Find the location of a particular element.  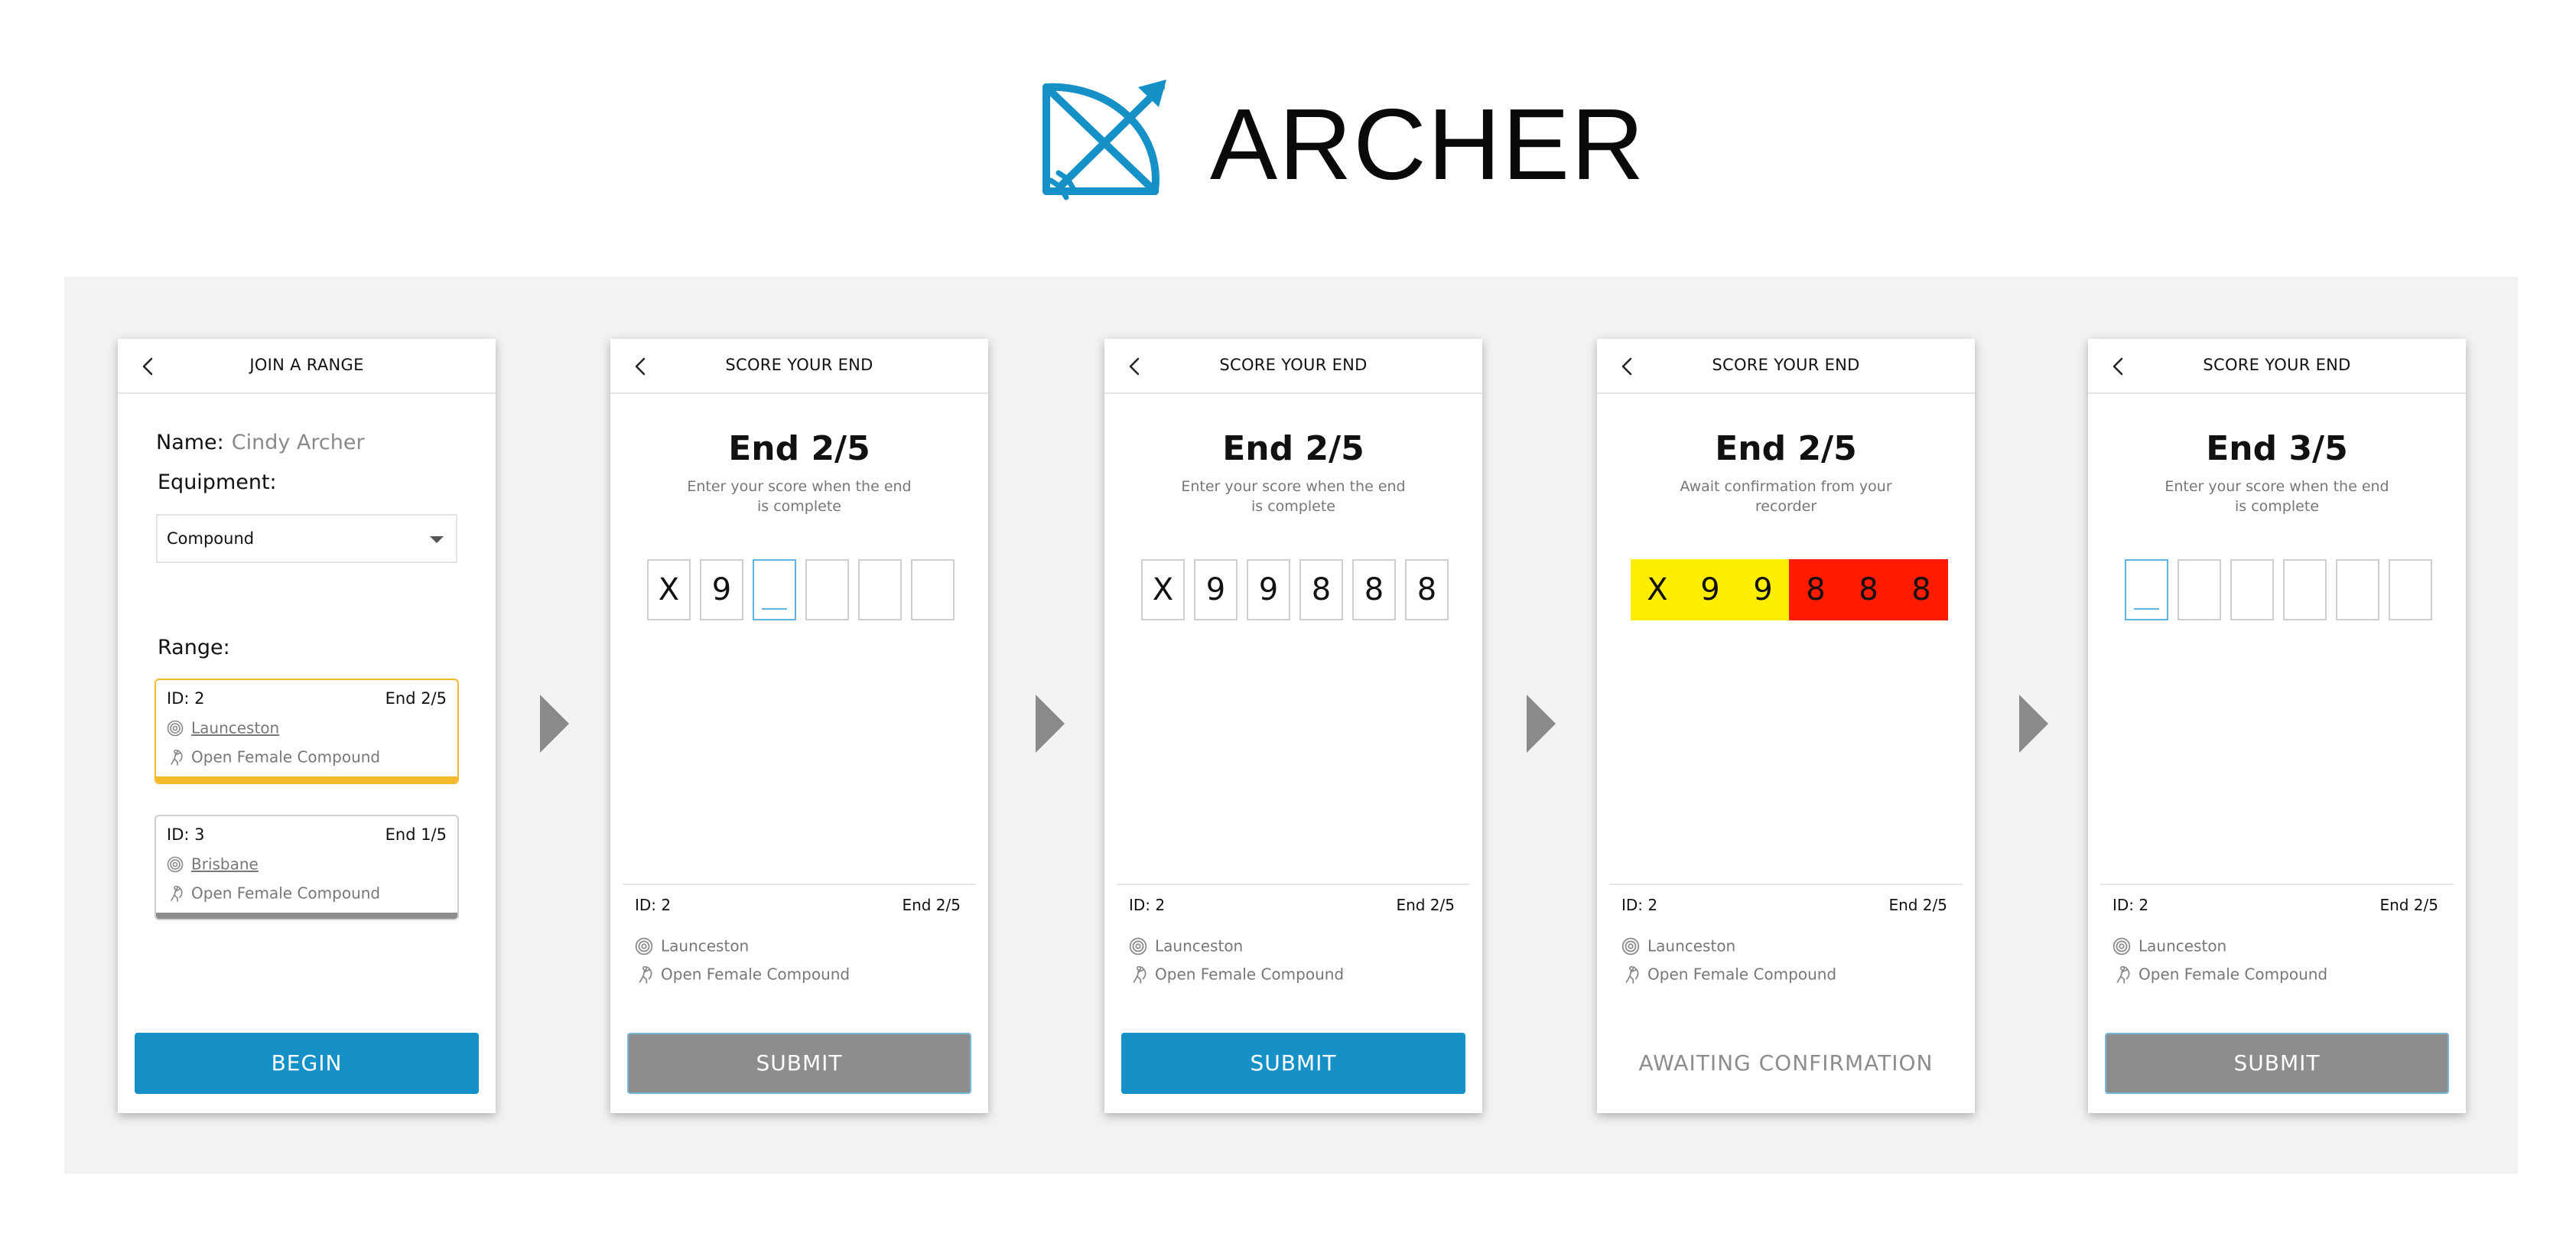

range-end: End 2/5 is located at coordinates (416, 698).